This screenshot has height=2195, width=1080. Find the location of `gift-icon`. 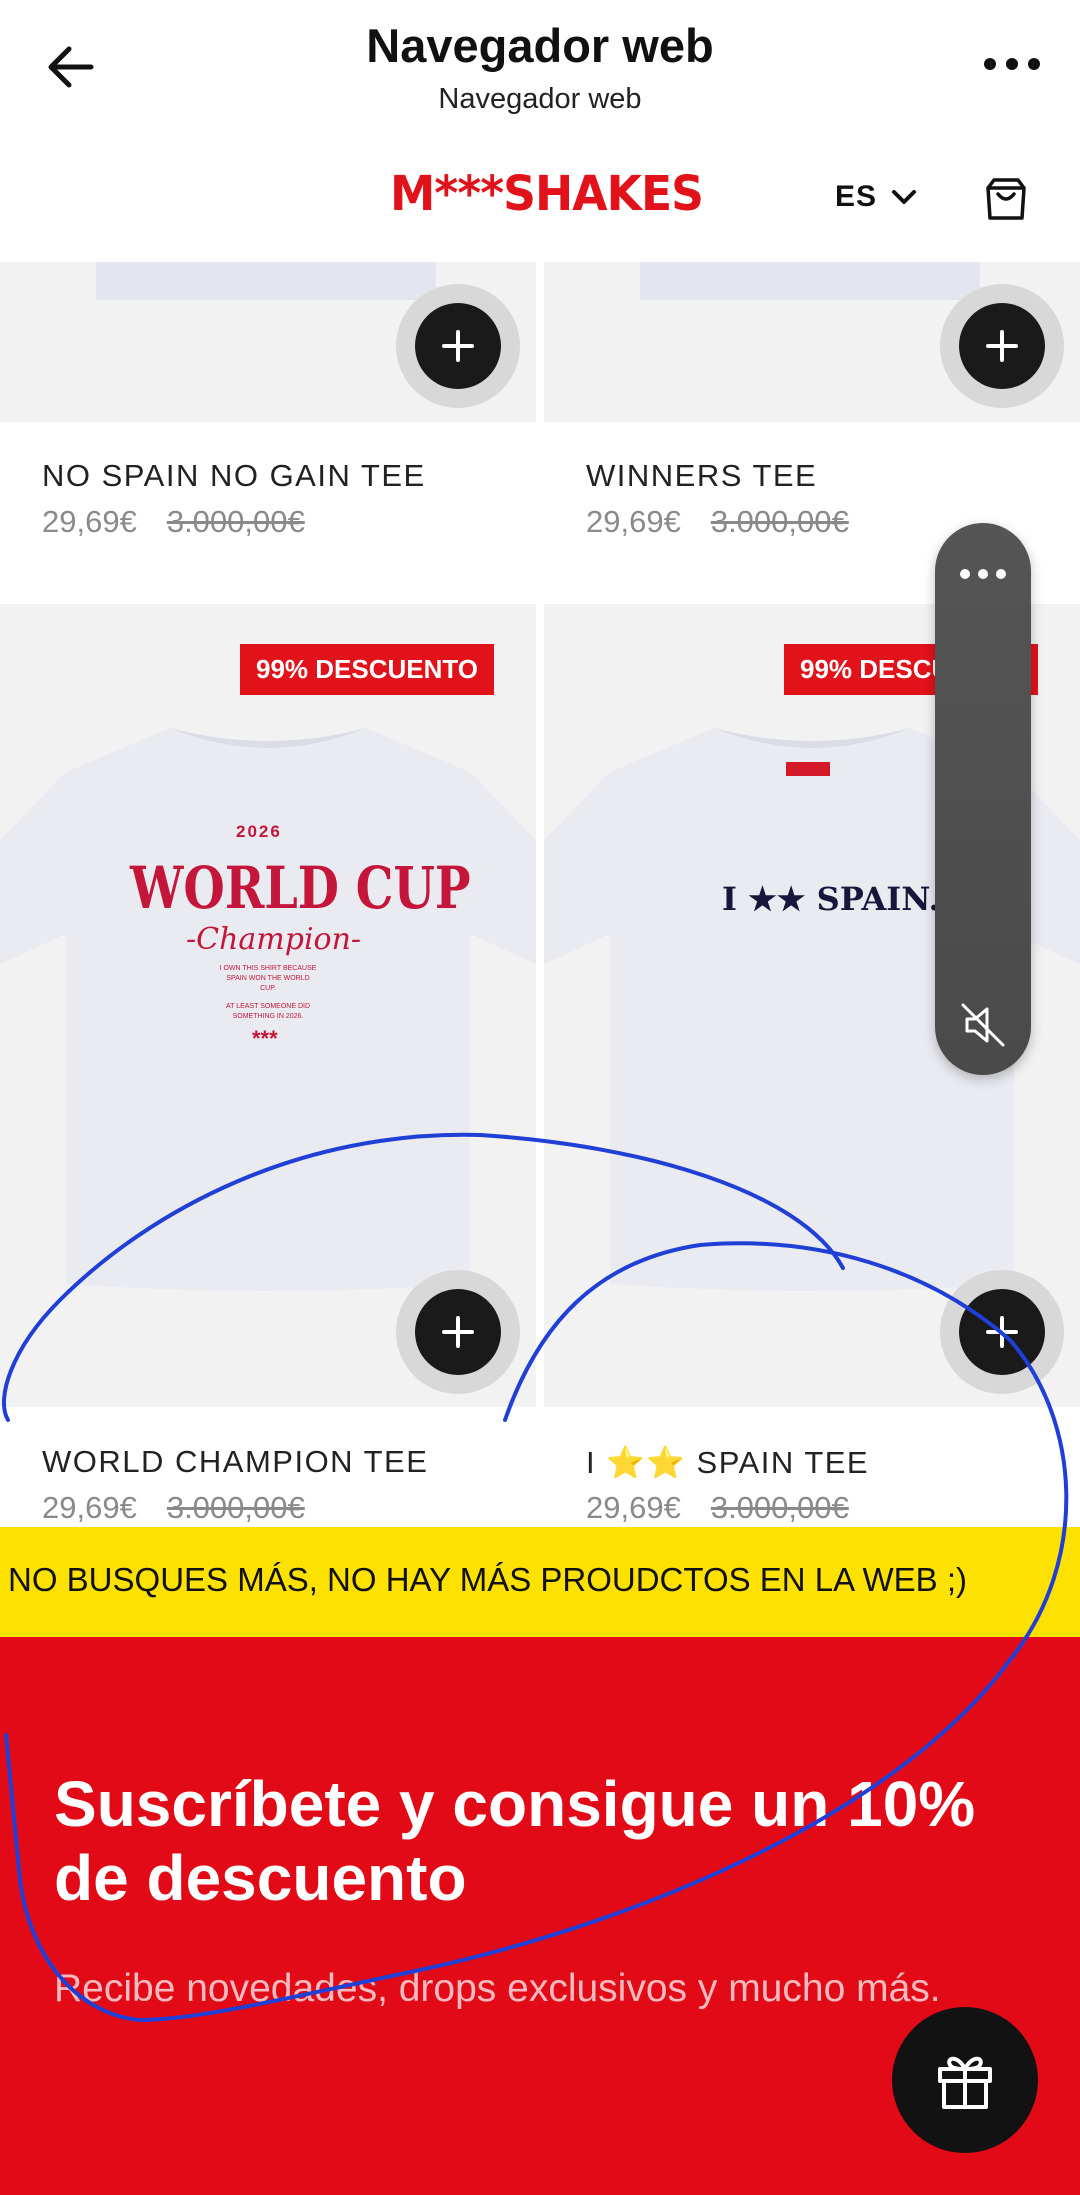

gift-icon is located at coordinates (965, 2082).